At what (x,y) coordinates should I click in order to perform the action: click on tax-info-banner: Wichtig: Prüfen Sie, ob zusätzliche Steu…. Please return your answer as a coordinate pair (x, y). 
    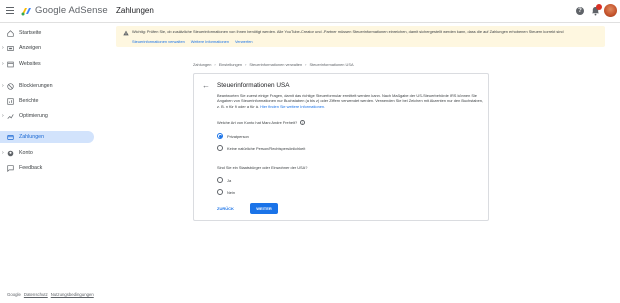
    Looking at the image, I should click on (360, 36).